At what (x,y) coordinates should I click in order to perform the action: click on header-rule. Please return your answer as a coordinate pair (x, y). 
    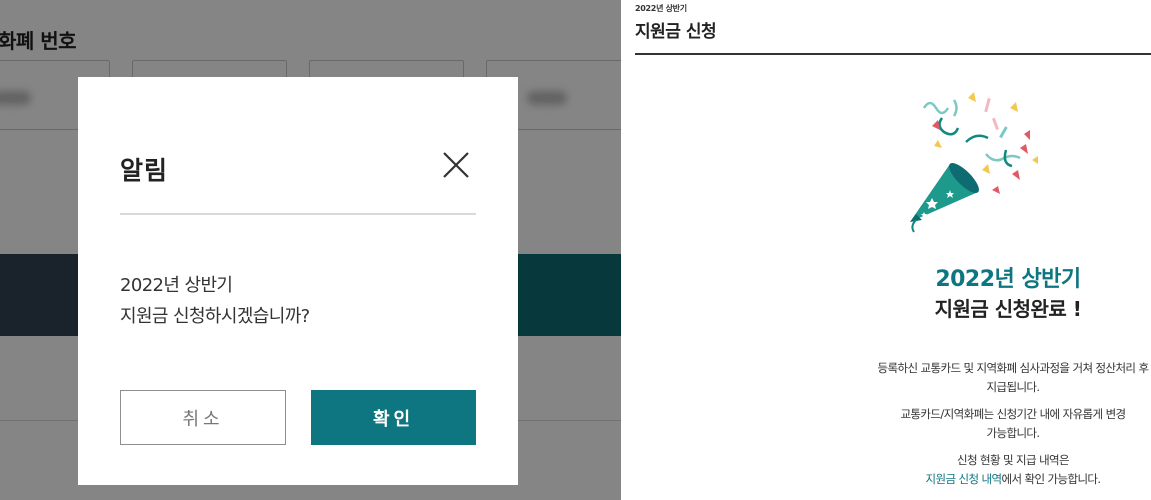
    Looking at the image, I should click on (893, 54).